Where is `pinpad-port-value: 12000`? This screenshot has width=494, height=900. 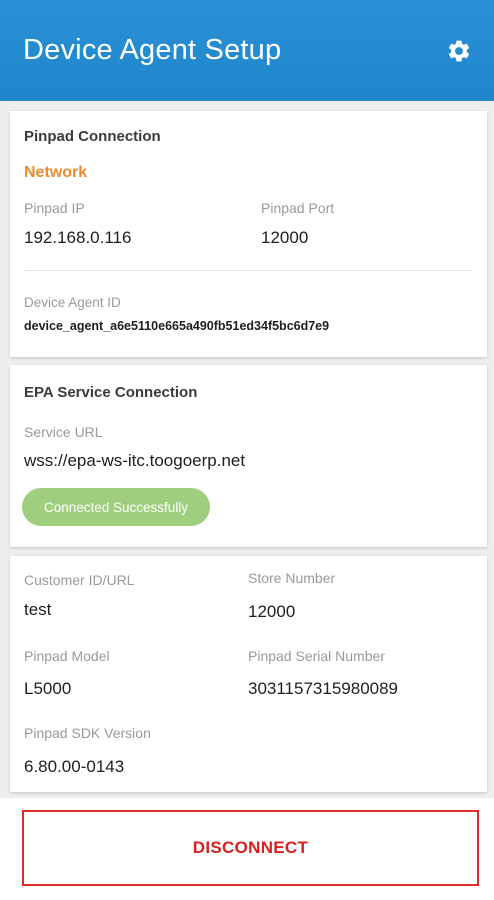 pinpad-port-value: 12000 is located at coordinates (285, 237).